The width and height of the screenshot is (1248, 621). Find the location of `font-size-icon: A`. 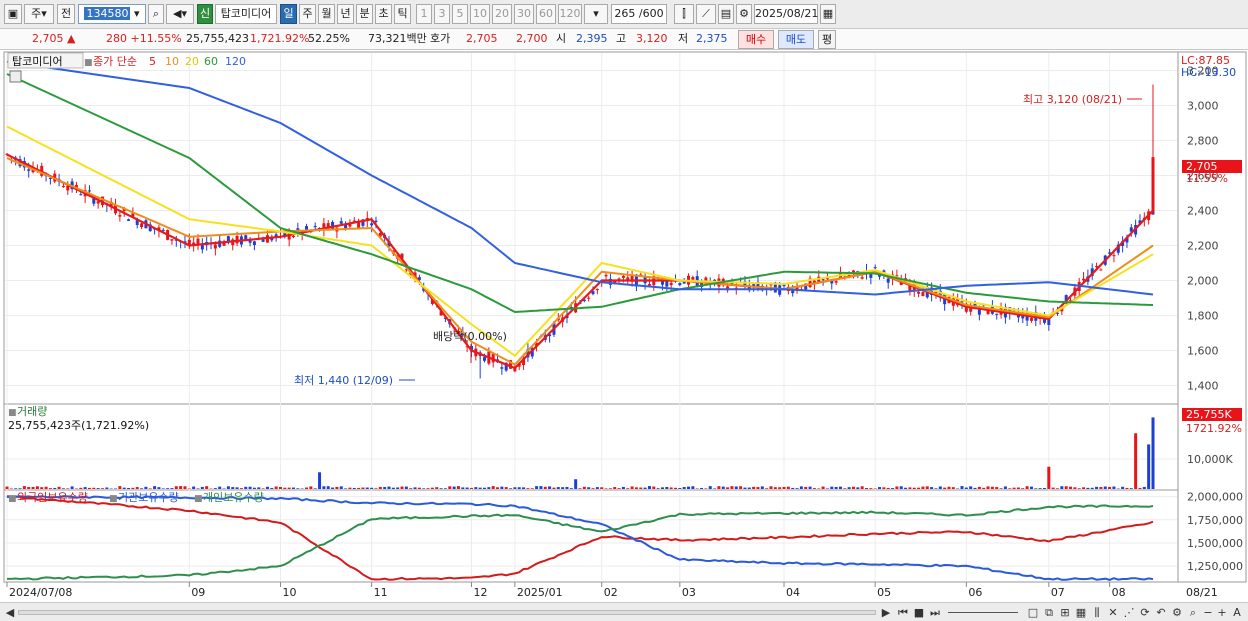

font-size-icon: A is located at coordinates (1237, 612).